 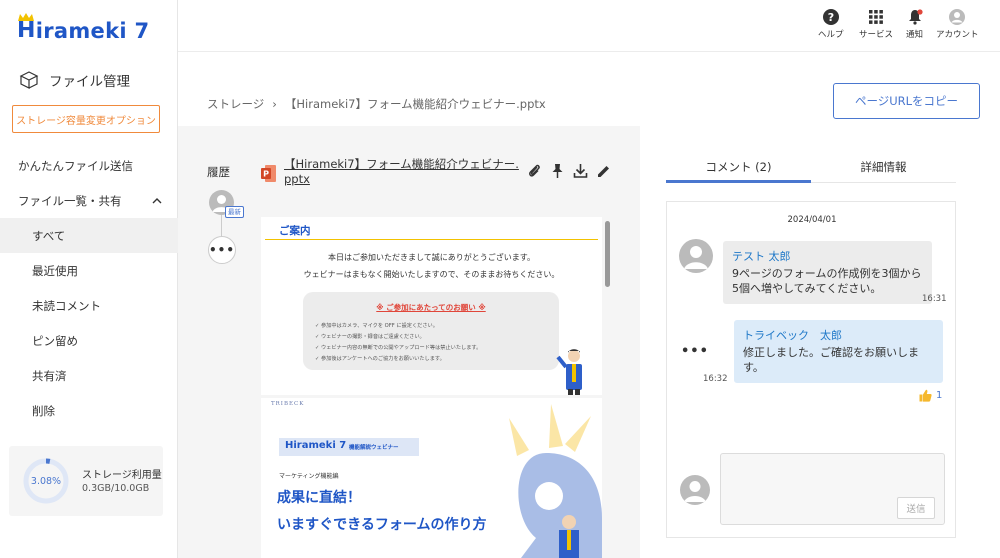 What do you see at coordinates (376, 326) in the screenshot?
I see `slide1-box-item: ✓ 参加中はカメラ、マイクを OFF に設定ください。` at bounding box center [376, 326].